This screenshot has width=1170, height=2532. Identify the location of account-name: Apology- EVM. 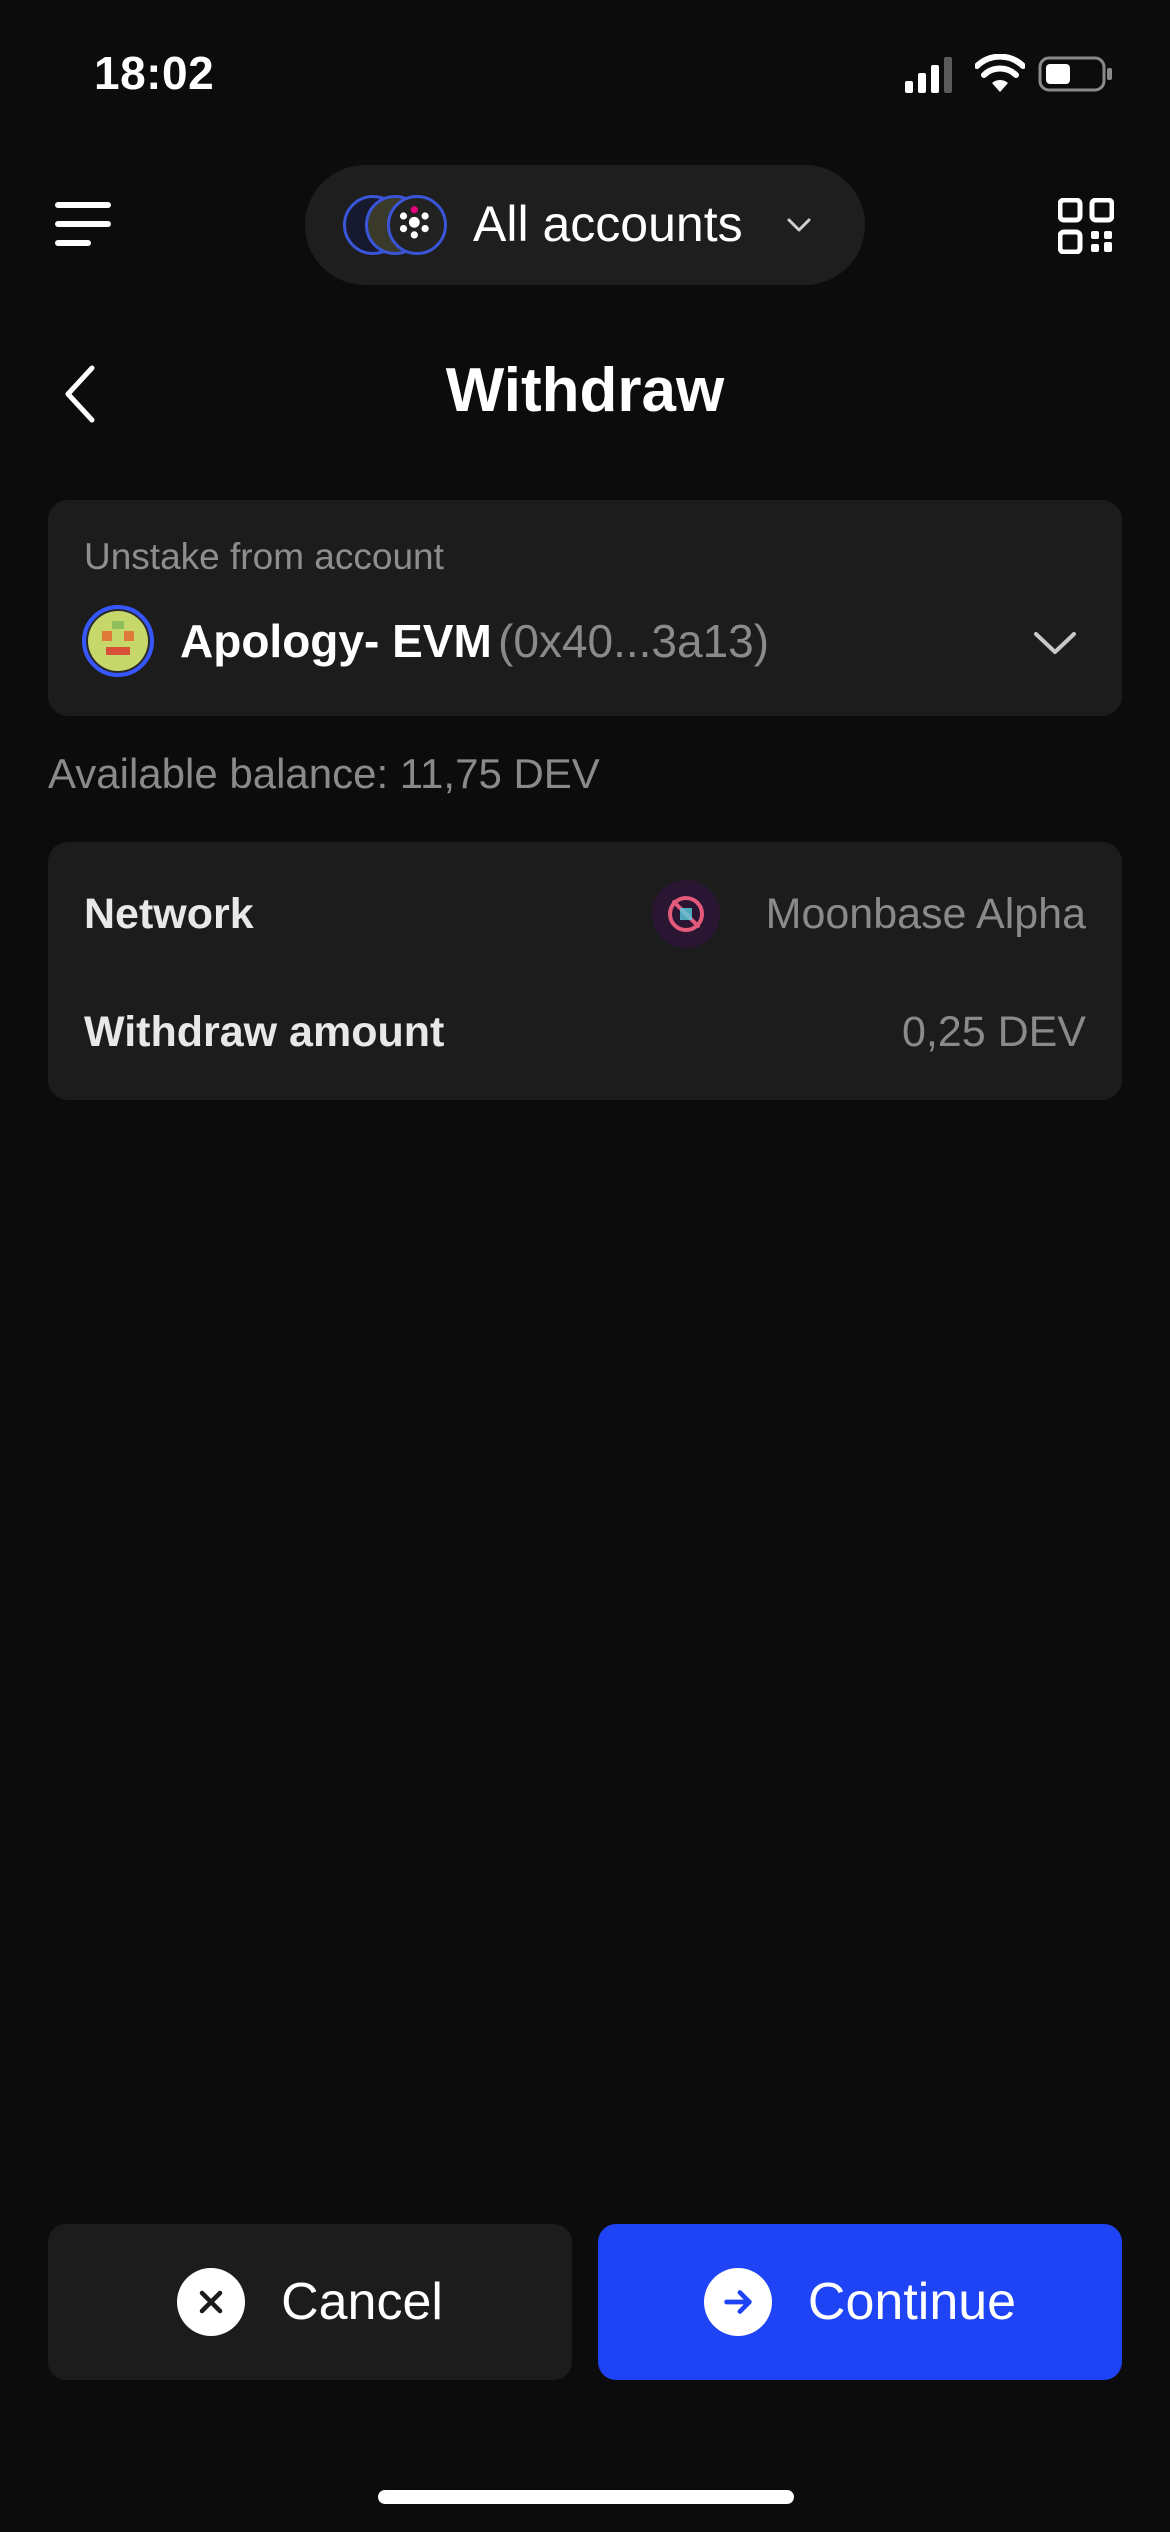
(336, 641).